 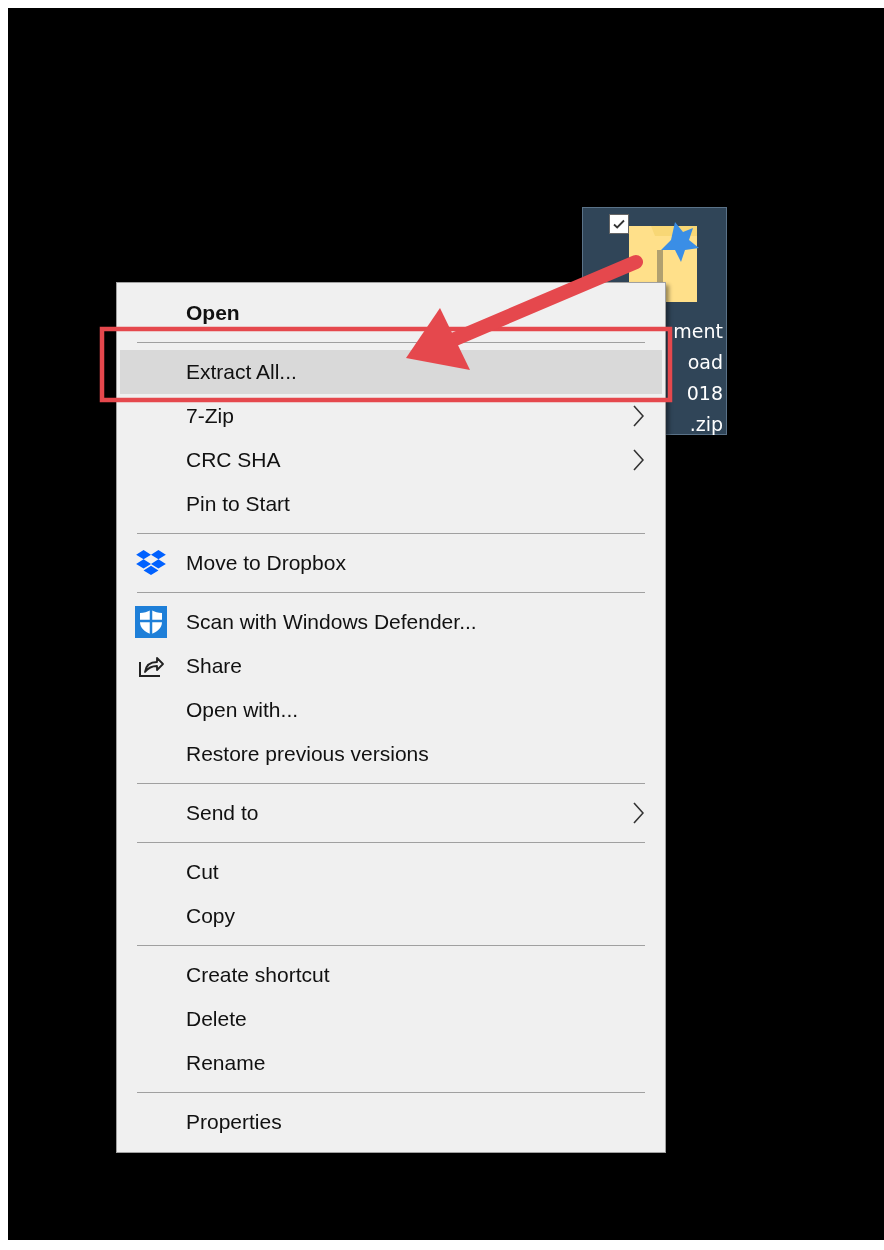 I want to click on checkbox, so click(x=619, y=224).